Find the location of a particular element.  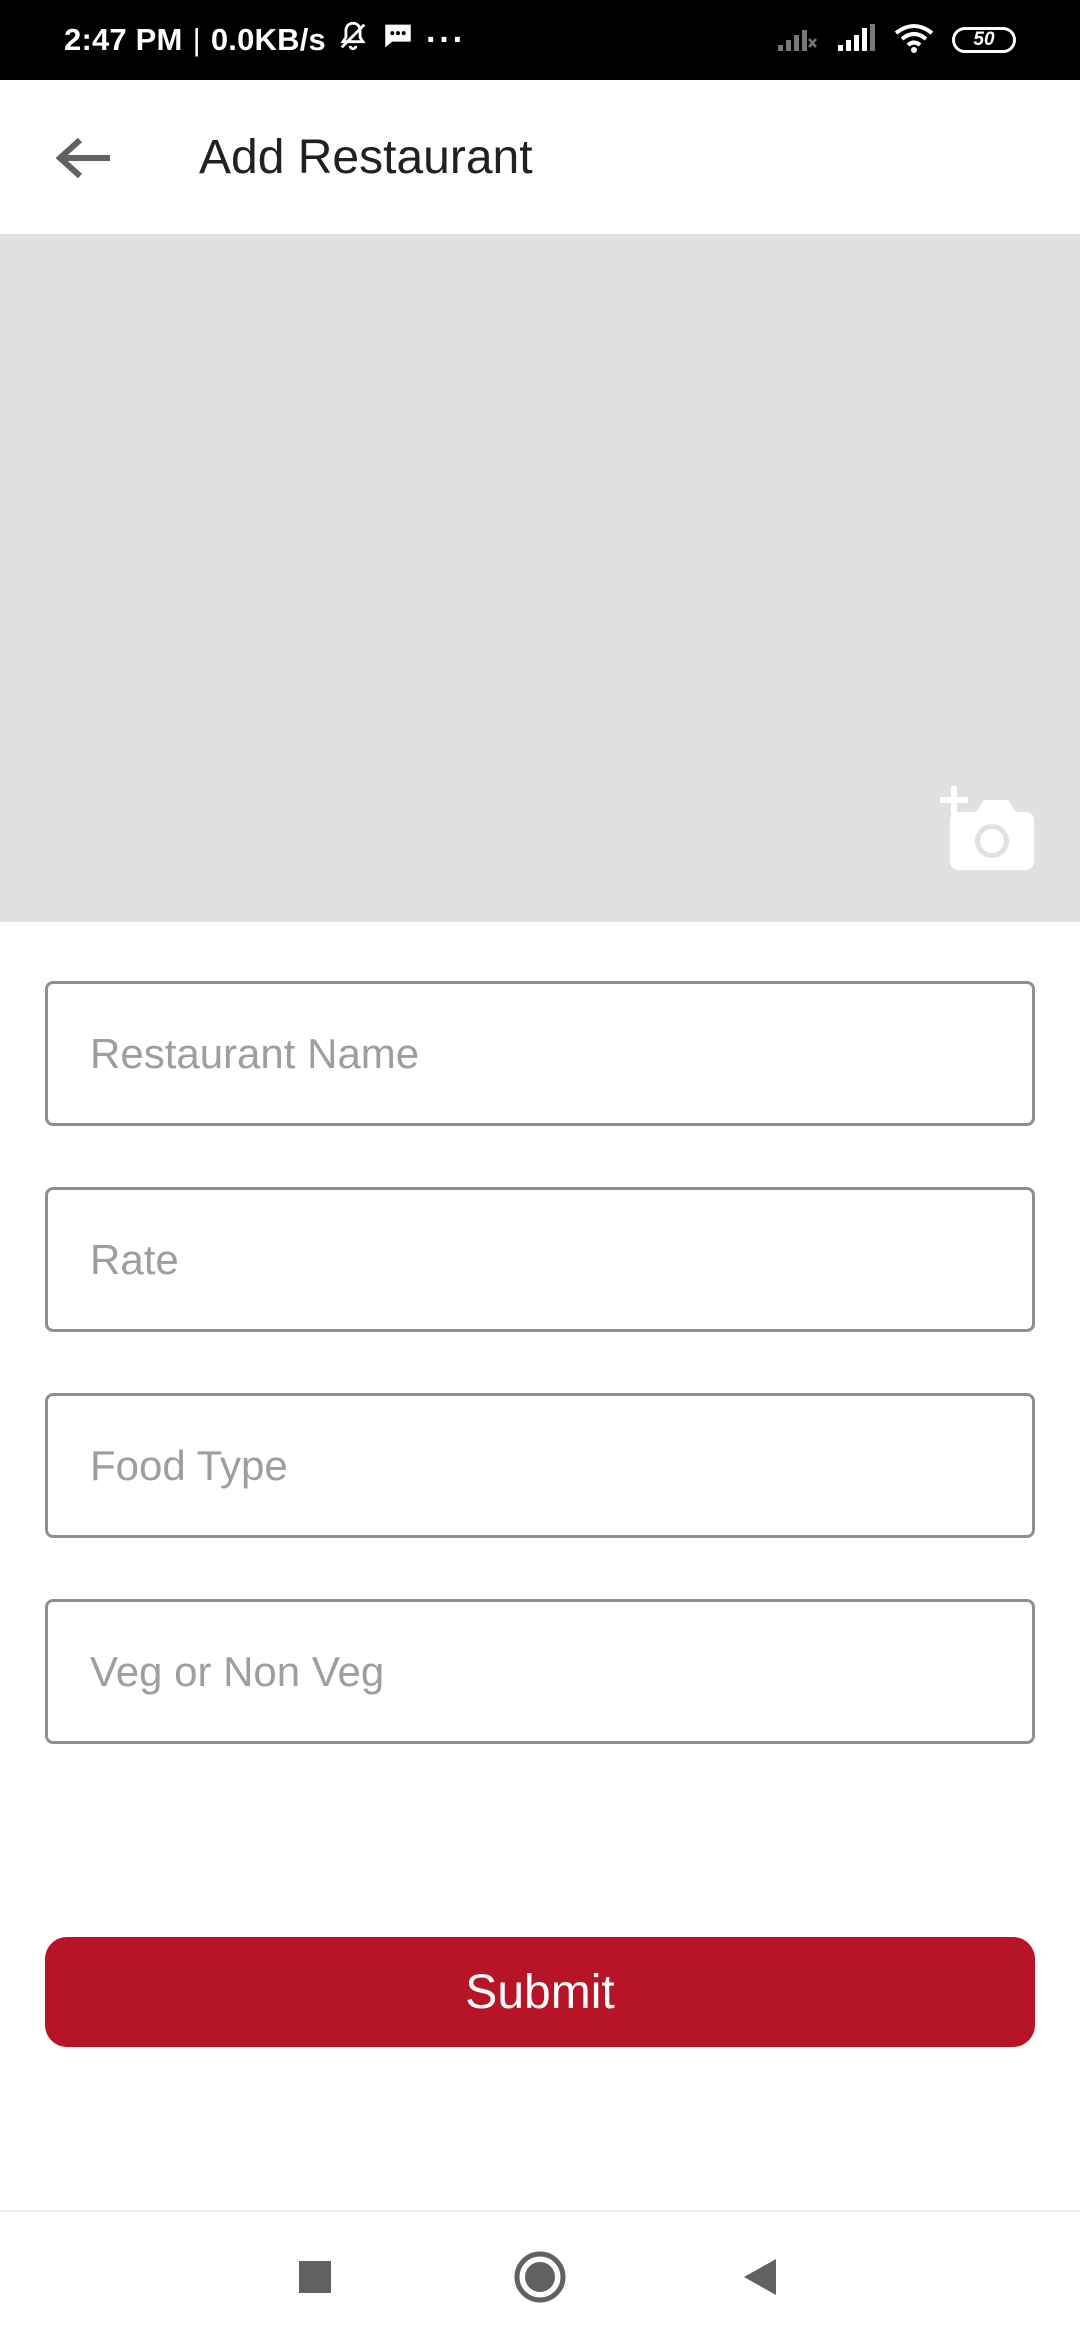

page-title: Add Restaurant is located at coordinates (366, 157).